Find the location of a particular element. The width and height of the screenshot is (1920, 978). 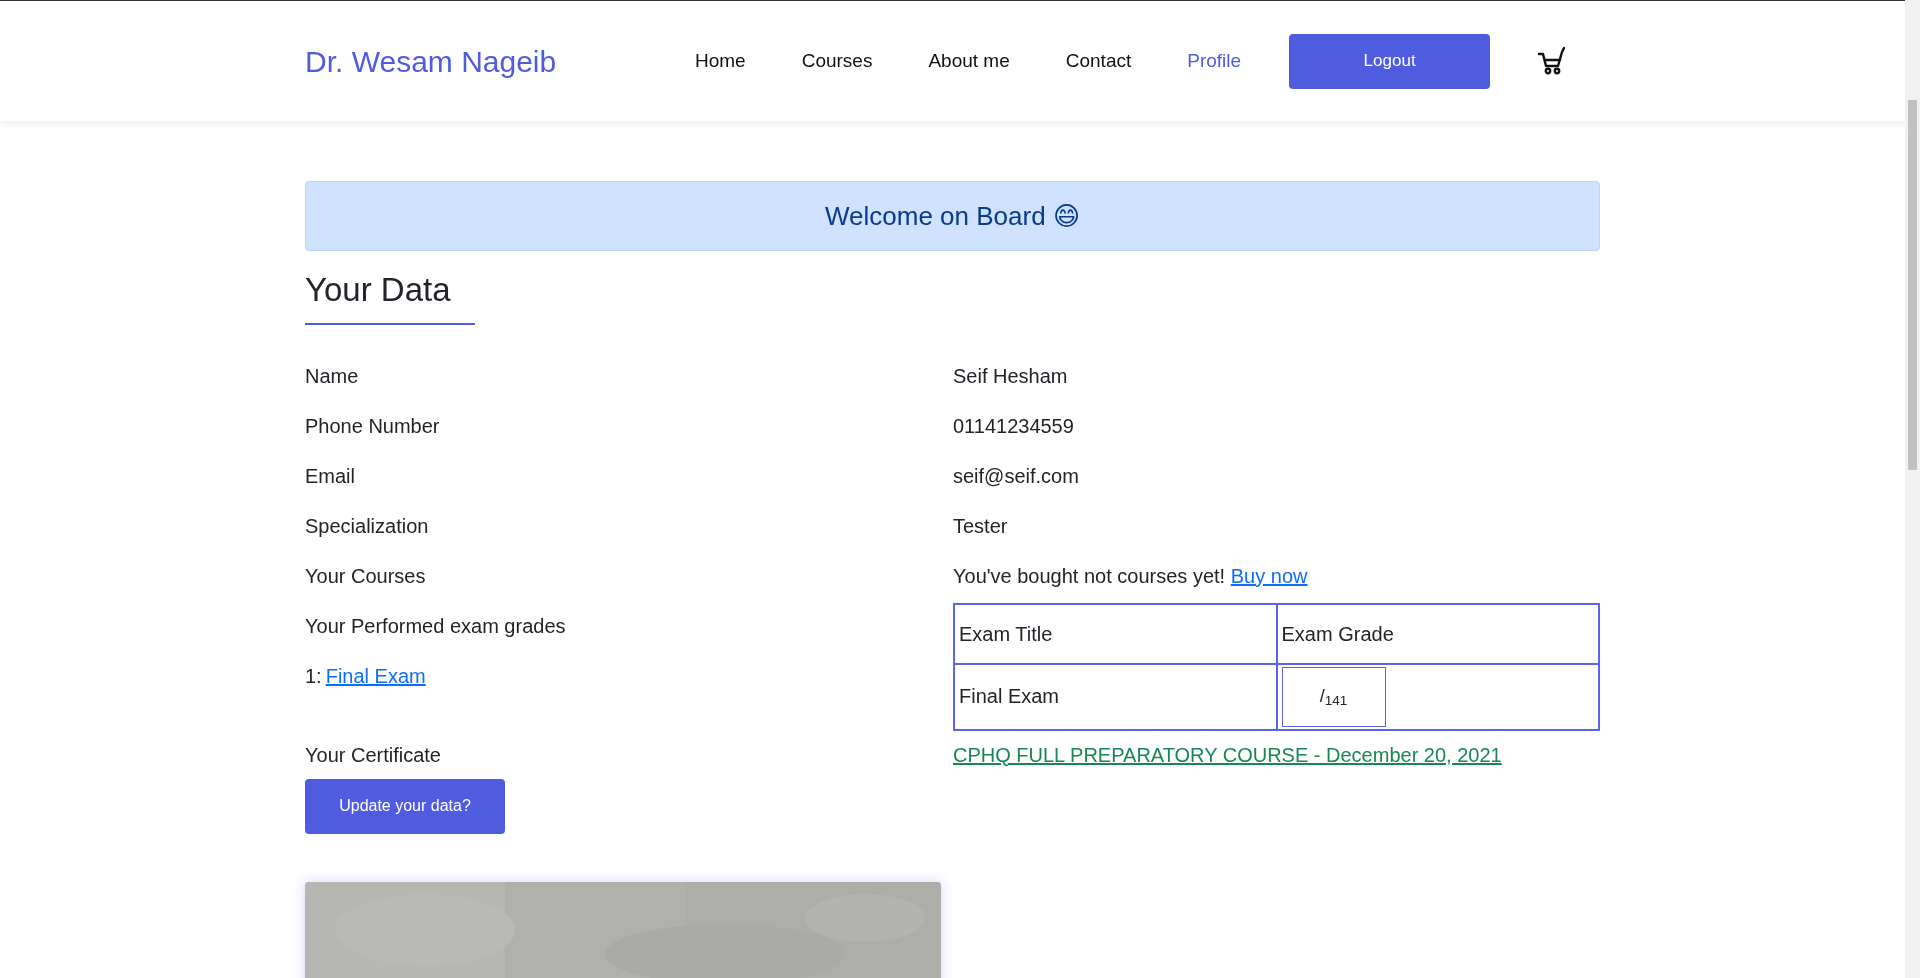

field-label: Phone Number is located at coordinates (373, 426).